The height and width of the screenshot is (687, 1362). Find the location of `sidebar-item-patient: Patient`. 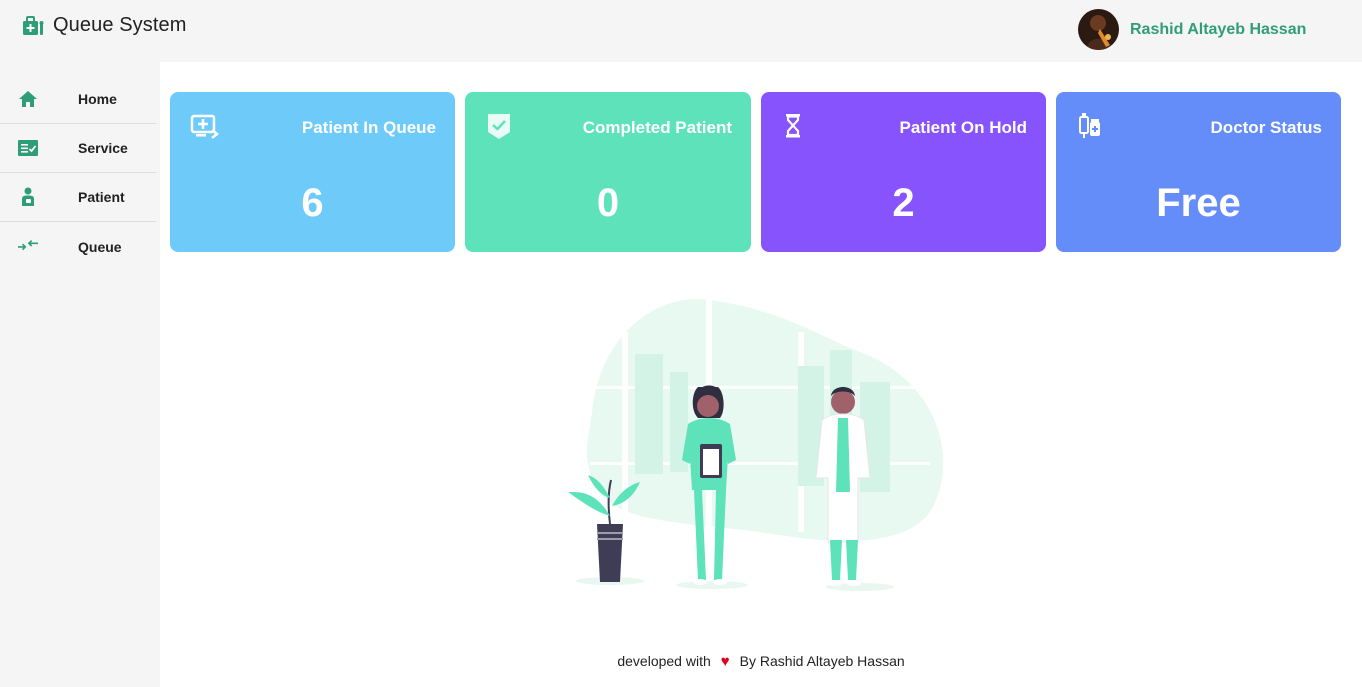

sidebar-item-patient: Patient is located at coordinates (78, 197).